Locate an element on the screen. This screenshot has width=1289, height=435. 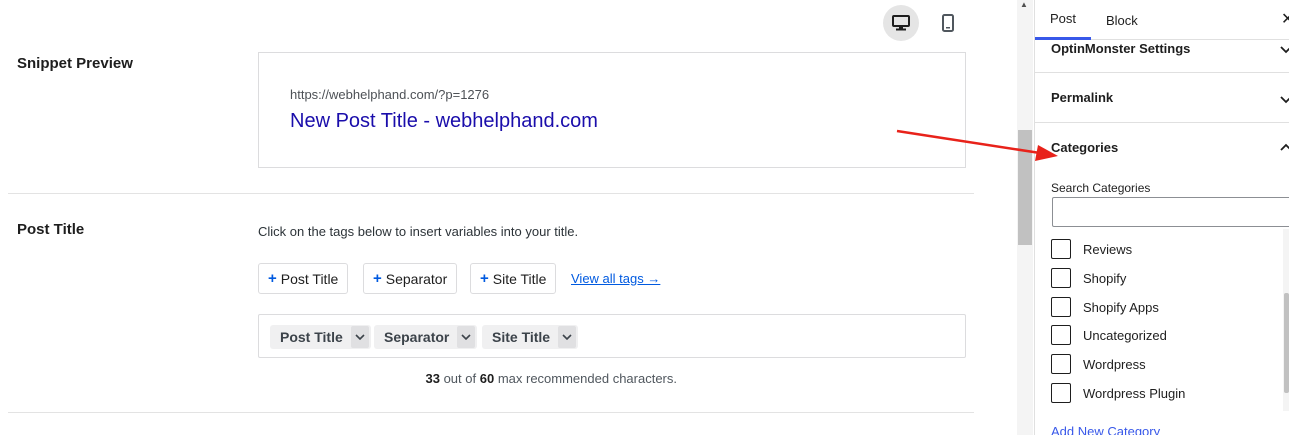
mobile-preview-button is located at coordinates (948, 23).